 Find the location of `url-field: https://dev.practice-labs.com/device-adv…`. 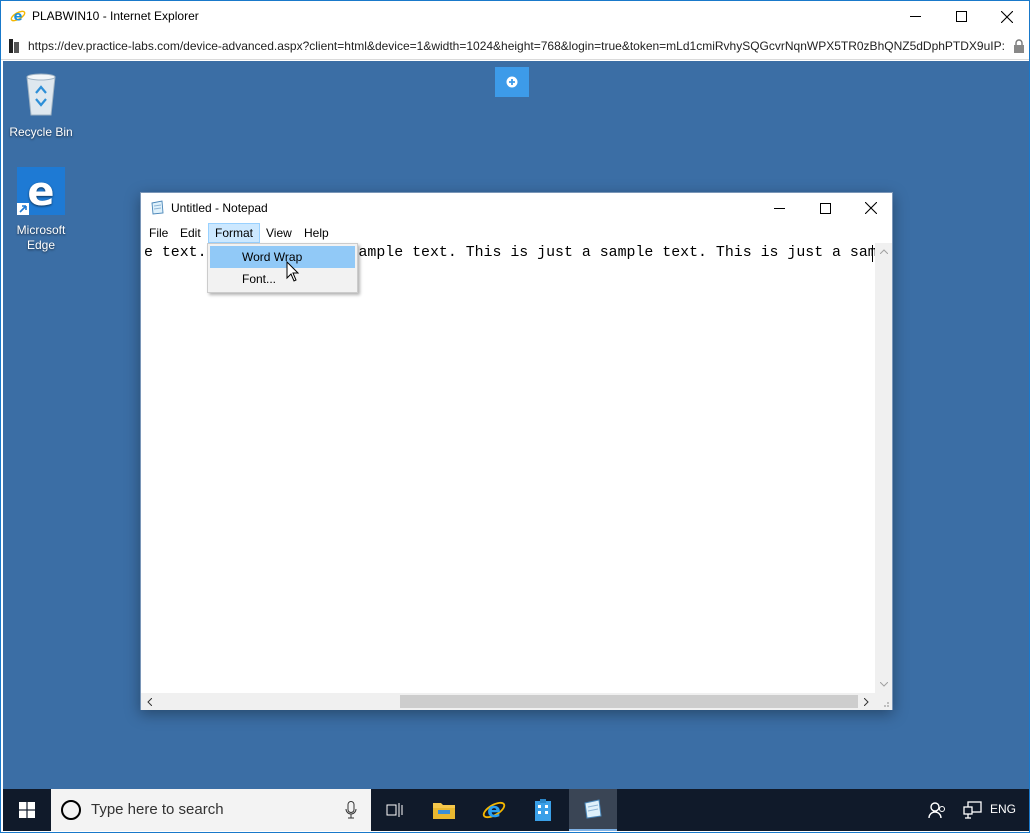

url-field: https://dev.practice-labs.com/device-adv… is located at coordinates (518, 45).